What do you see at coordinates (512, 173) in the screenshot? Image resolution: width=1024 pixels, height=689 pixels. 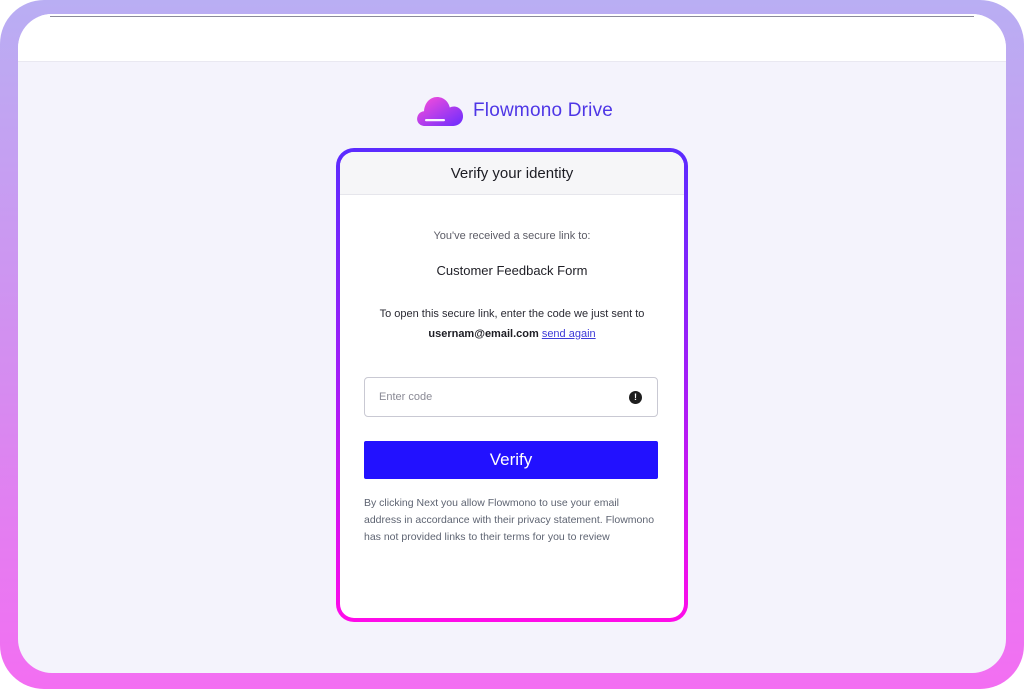 I see `card-header-title: Verify your identity` at bounding box center [512, 173].